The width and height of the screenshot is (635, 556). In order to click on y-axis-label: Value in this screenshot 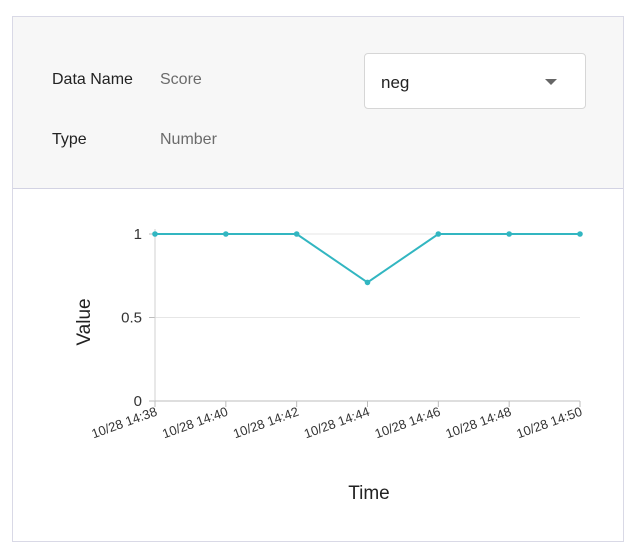, I will do `click(84, 321)`.